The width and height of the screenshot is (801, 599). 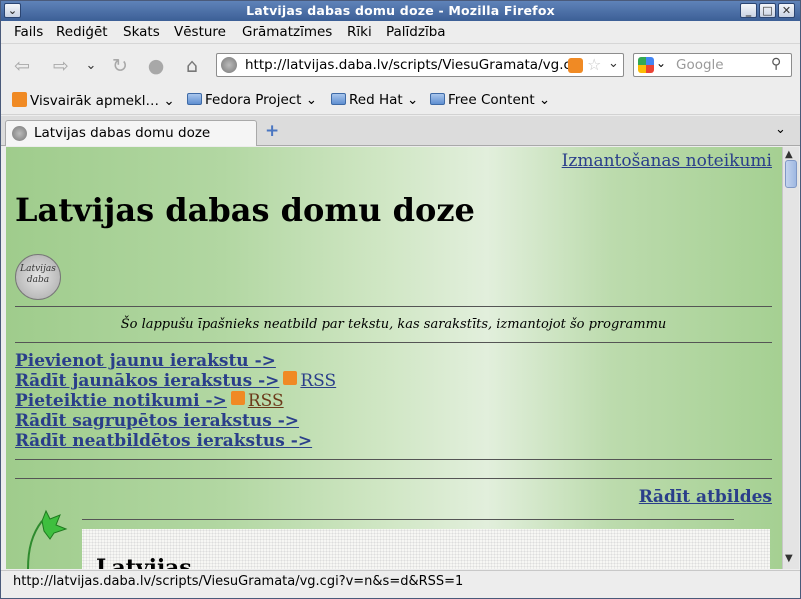 What do you see at coordinates (120, 66) in the screenshot?
I see `reload-icon: ↻` at bounding box center [120, 66].